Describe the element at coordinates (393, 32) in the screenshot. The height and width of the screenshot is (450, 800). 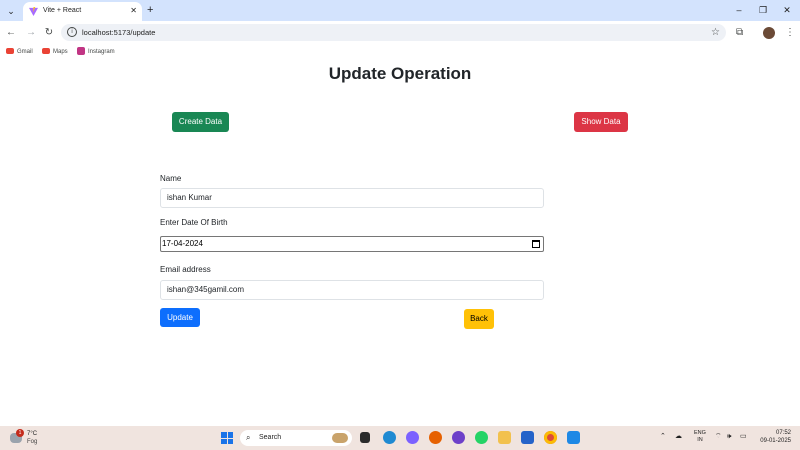
I see `address-bar: i localhost:5173/update ☆` at that location.